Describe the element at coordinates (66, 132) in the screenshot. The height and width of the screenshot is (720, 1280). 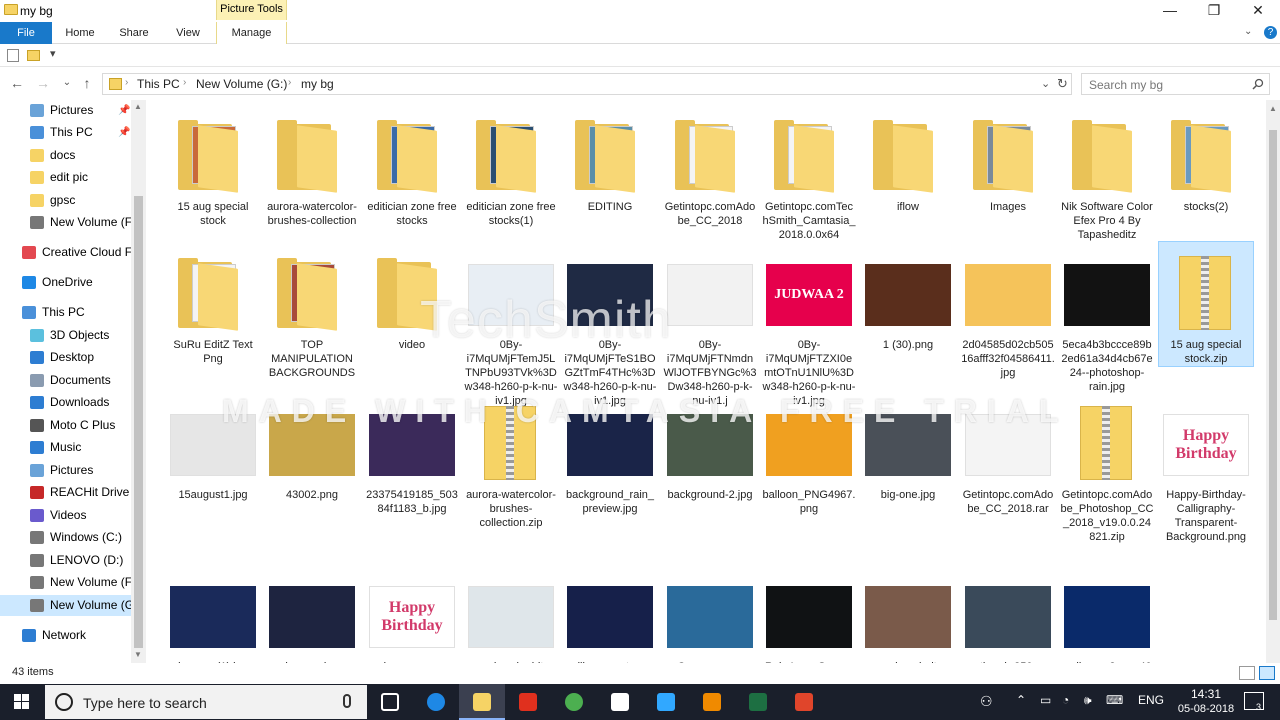
I see `sidebar-item-this-pc: This PC 📌` at that location.